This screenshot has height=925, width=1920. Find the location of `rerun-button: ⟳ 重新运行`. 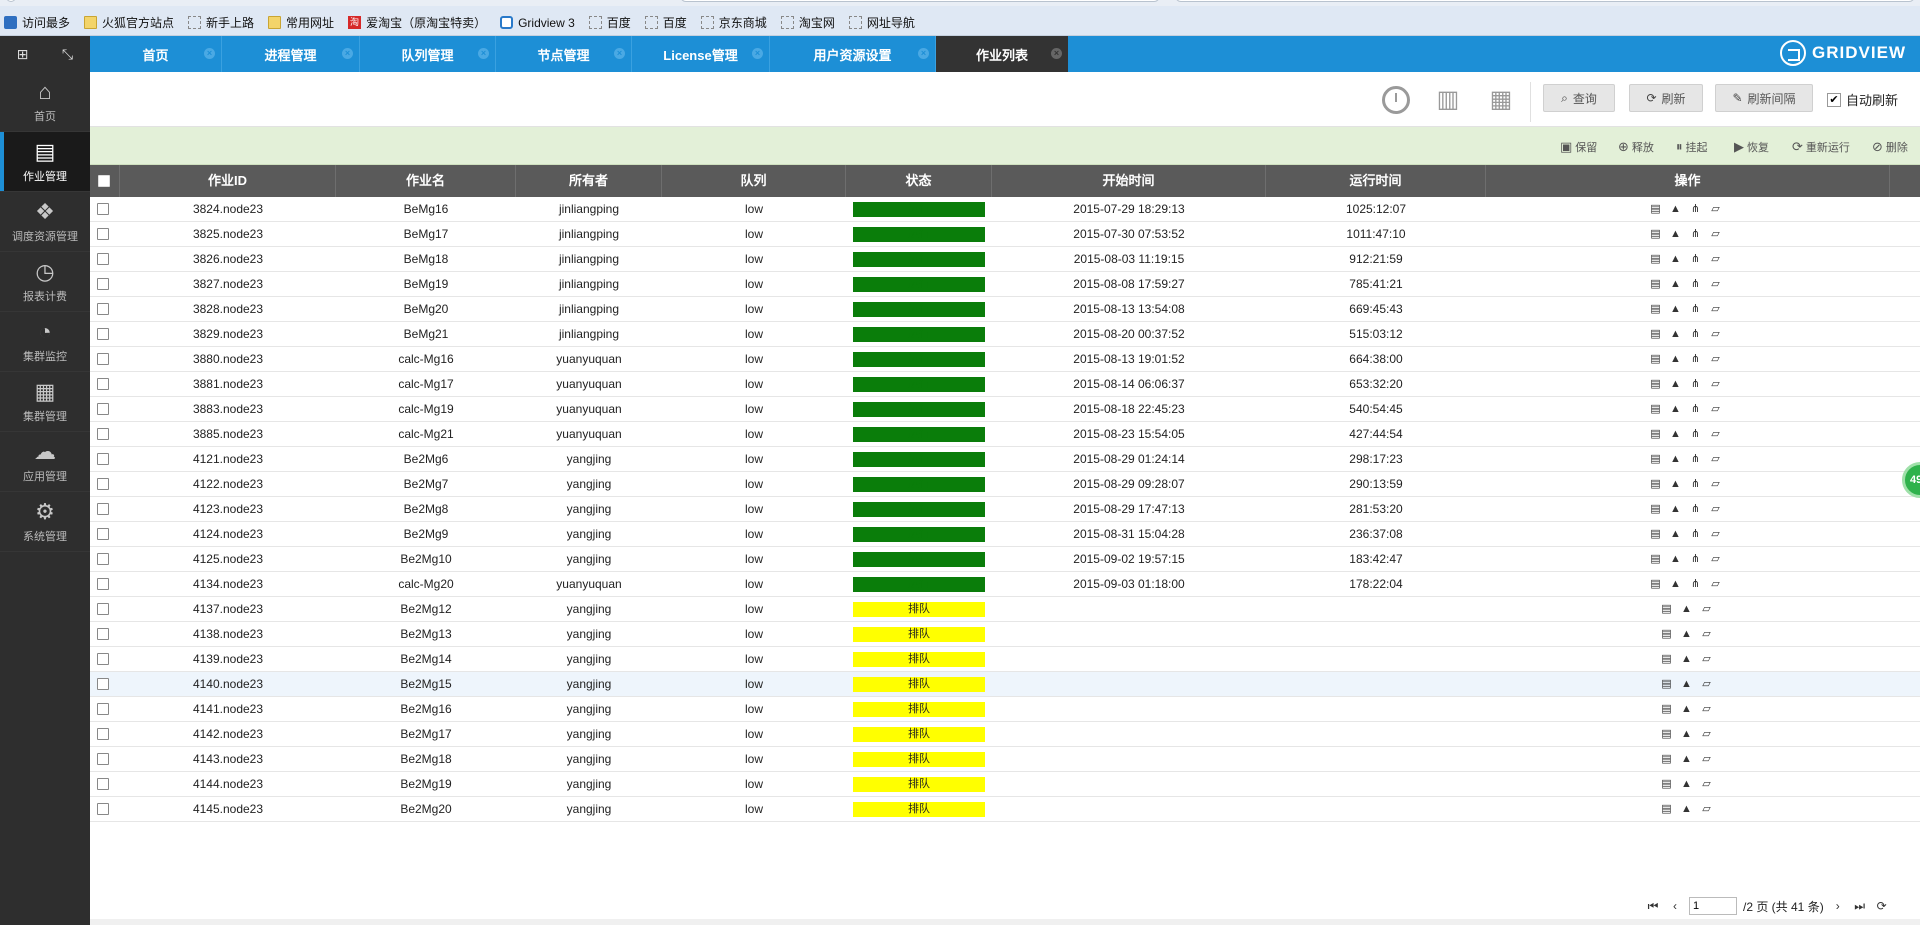

rerun-button: ⟳ 重新运行 is located at coordinates (1821, 147).